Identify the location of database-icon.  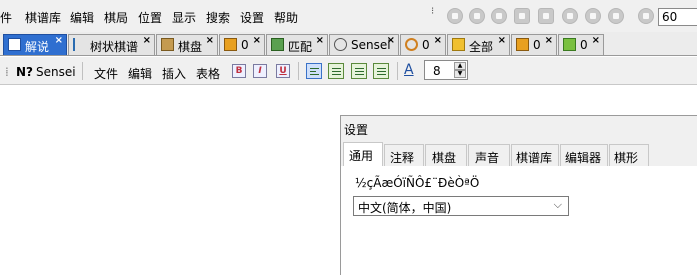
(458, 44).